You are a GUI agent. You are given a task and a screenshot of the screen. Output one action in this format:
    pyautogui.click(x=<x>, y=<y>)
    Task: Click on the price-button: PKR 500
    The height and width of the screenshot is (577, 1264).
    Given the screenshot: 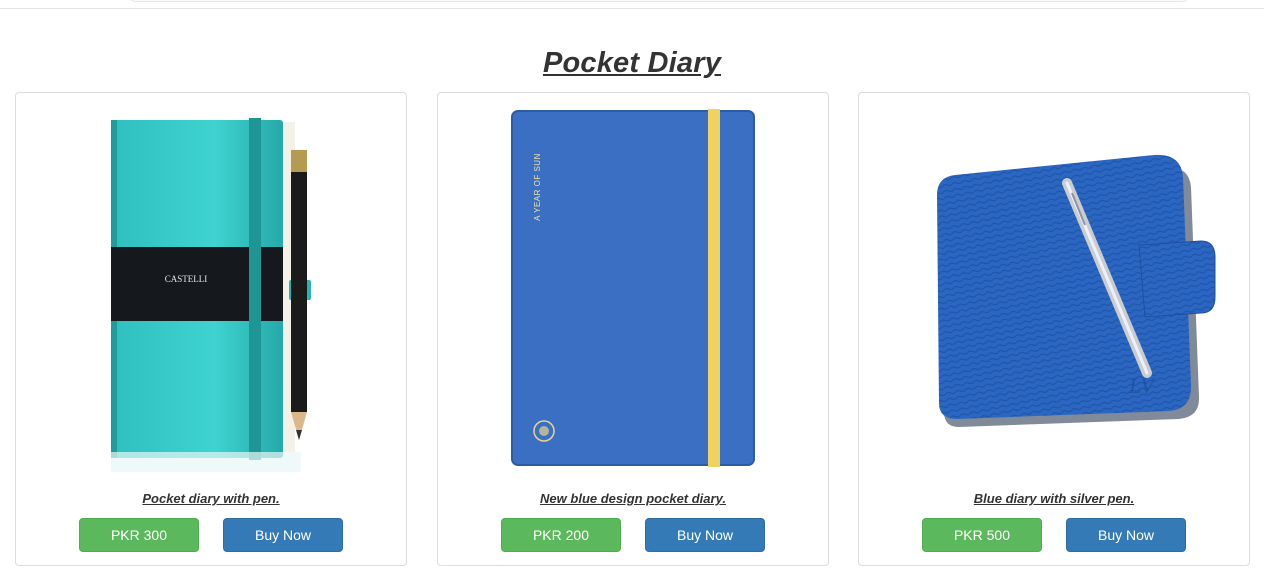 What is the action you would take?
    pyautogui.click(x=982, y=535)
    